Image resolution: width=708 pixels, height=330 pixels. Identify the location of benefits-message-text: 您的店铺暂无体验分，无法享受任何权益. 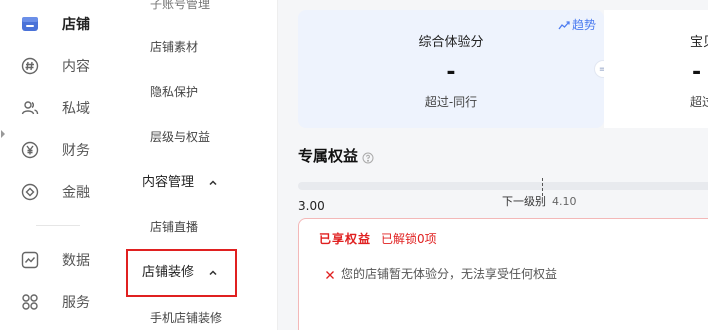
(449, 274).